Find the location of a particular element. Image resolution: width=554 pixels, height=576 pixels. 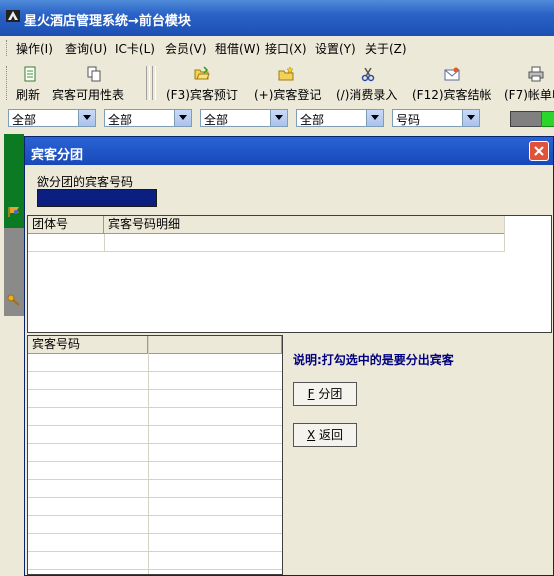

menu-about: 关于(Z) is located at coordinates (386, 48).